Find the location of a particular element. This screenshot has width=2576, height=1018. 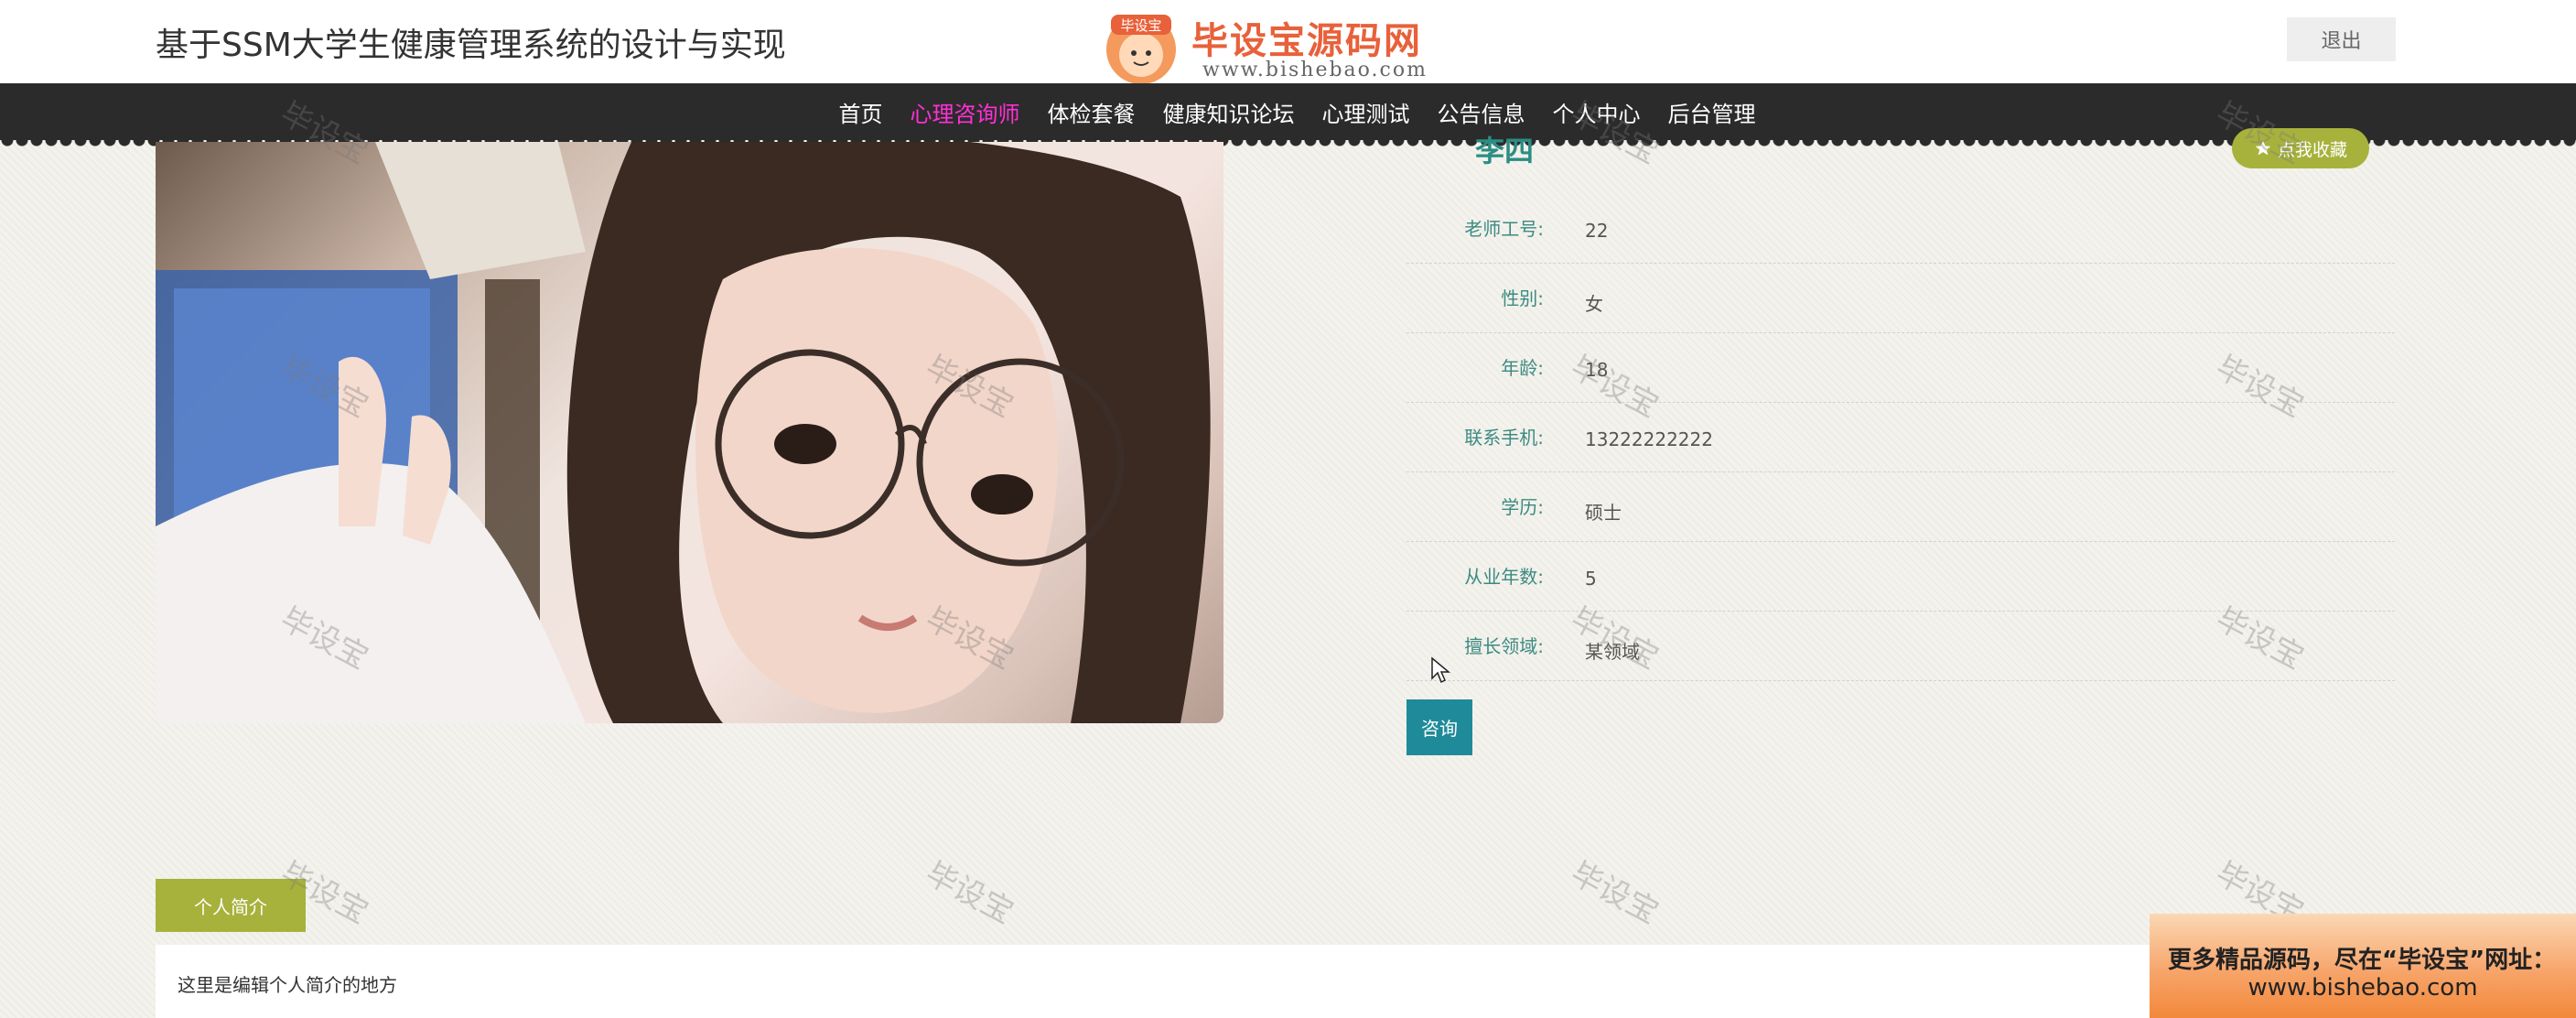

detail-value: 女 is located at coordinates (1594, 304).